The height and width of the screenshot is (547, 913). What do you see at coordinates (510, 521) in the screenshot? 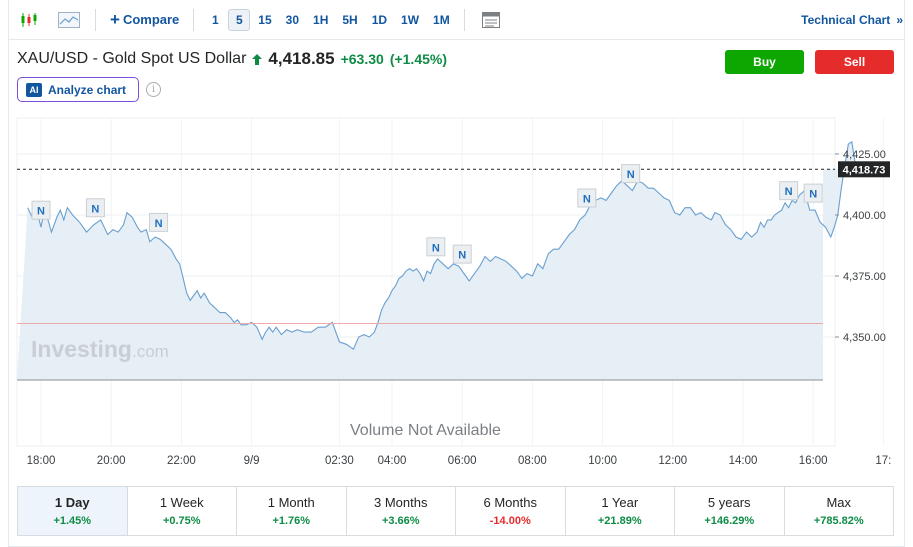
I see `period-change: -14.00%` at bounding box center [510, 521].